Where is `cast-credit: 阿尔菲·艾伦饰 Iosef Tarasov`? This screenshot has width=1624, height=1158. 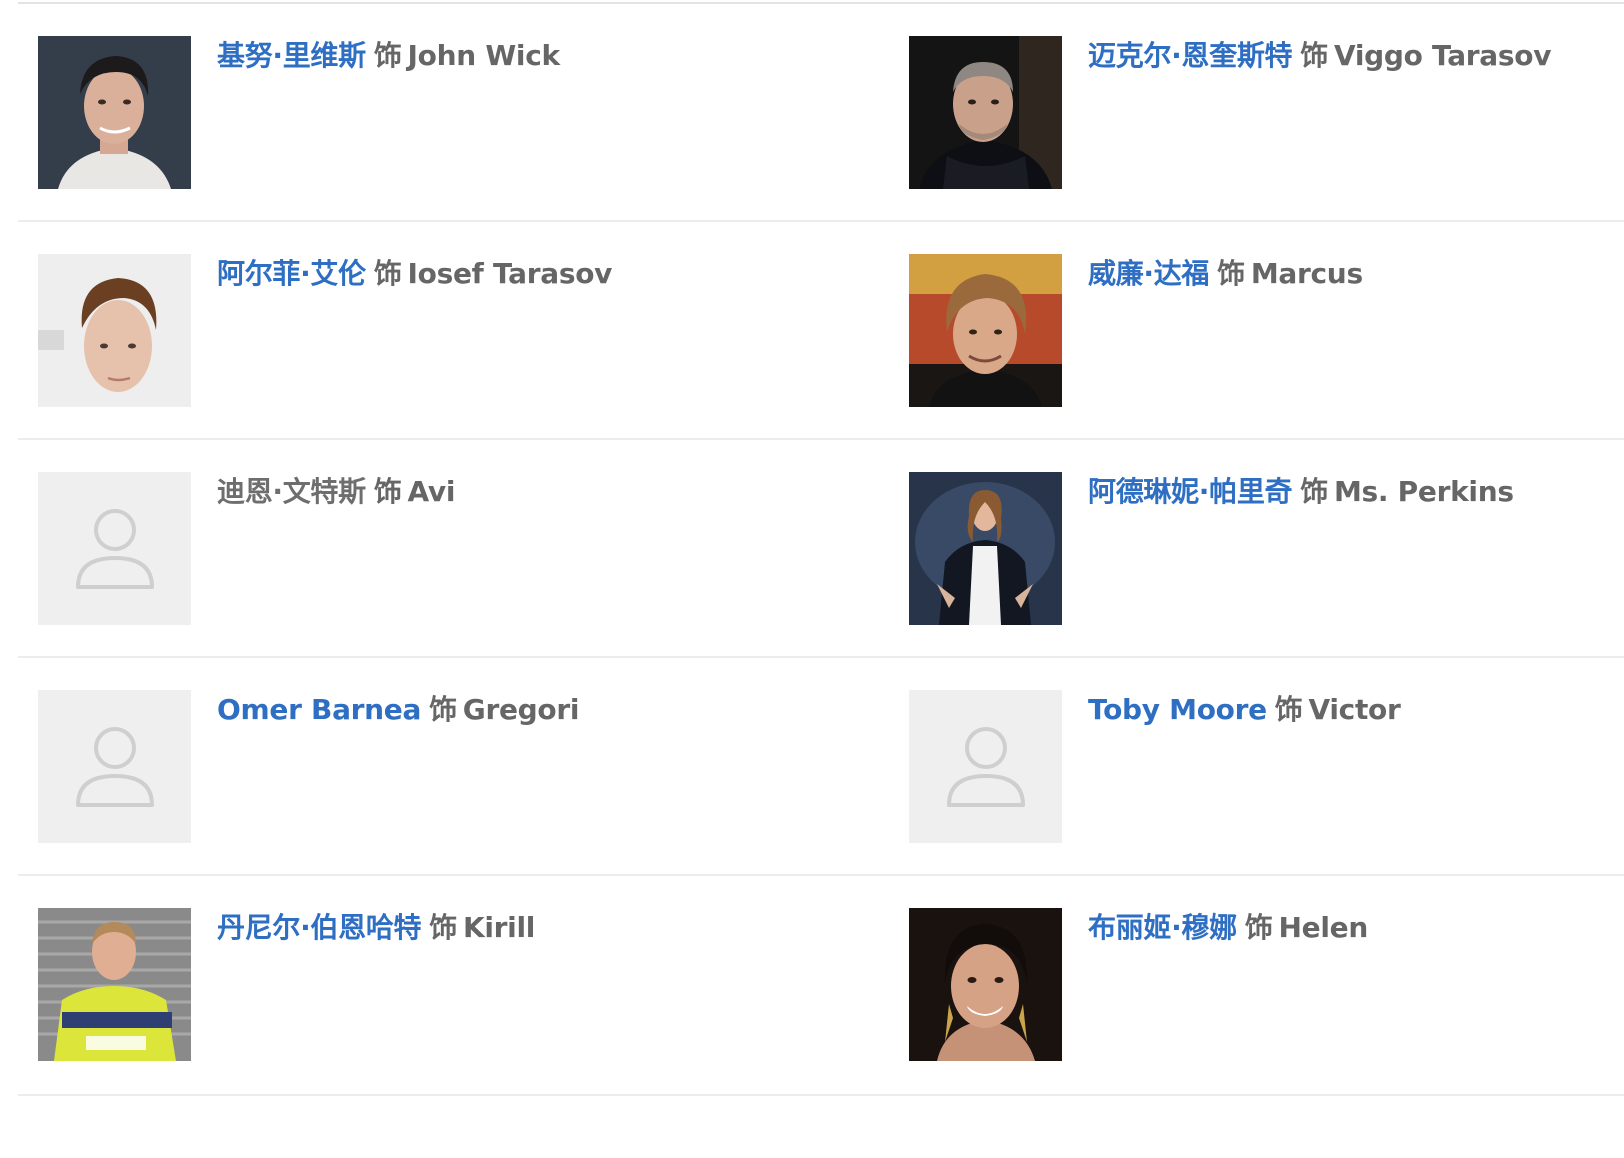 cast-credit: 阿尔菲·艾伦饰 Iosef Tarasov is located at coordinates (414, 274).